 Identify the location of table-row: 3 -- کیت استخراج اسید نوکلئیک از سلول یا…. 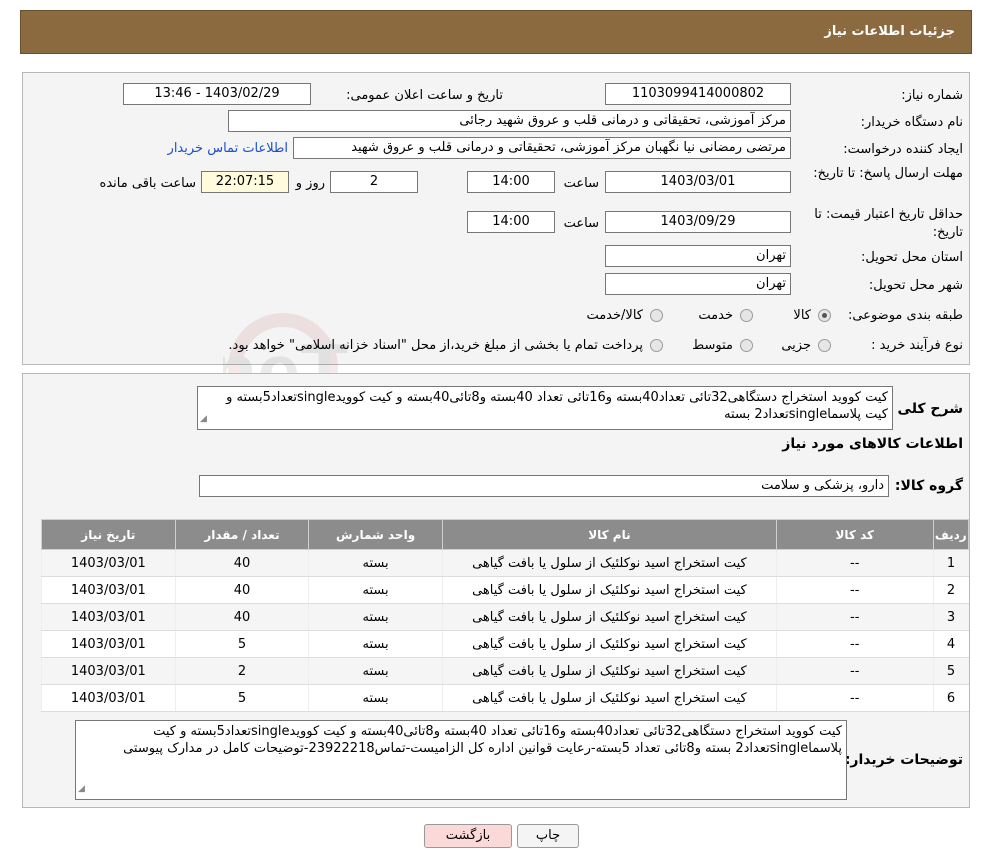
(505, 617).